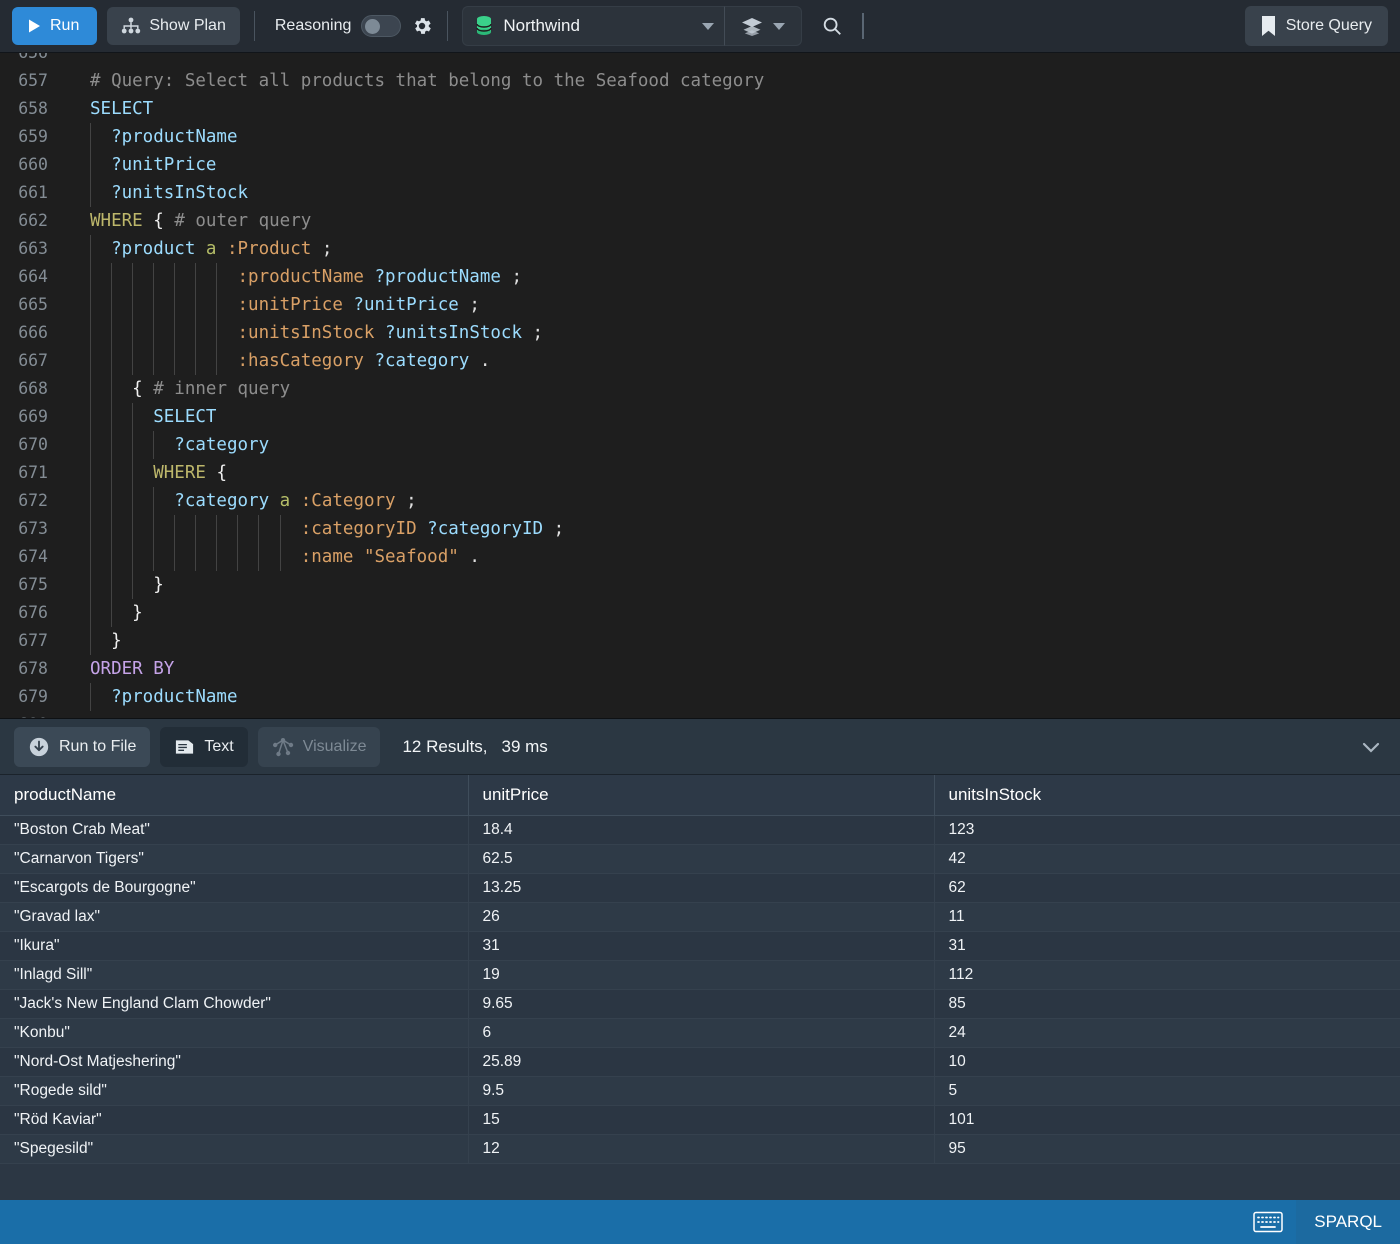 The height and width of the screenshot is (1244, 1400). I want to click on column-header-unitsInStock: unitsInStock, so click(1167, 795).